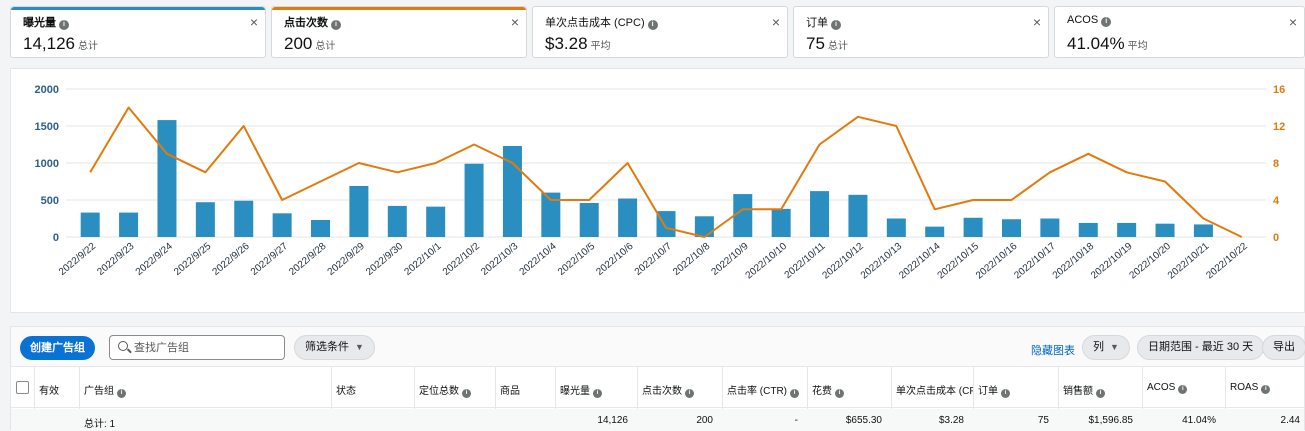 The image size is (1305, 431). What do you see at coordinates (321, 228) in the screenshot?
I see `bar-2022/9/28` at bounding box center [321, 228].